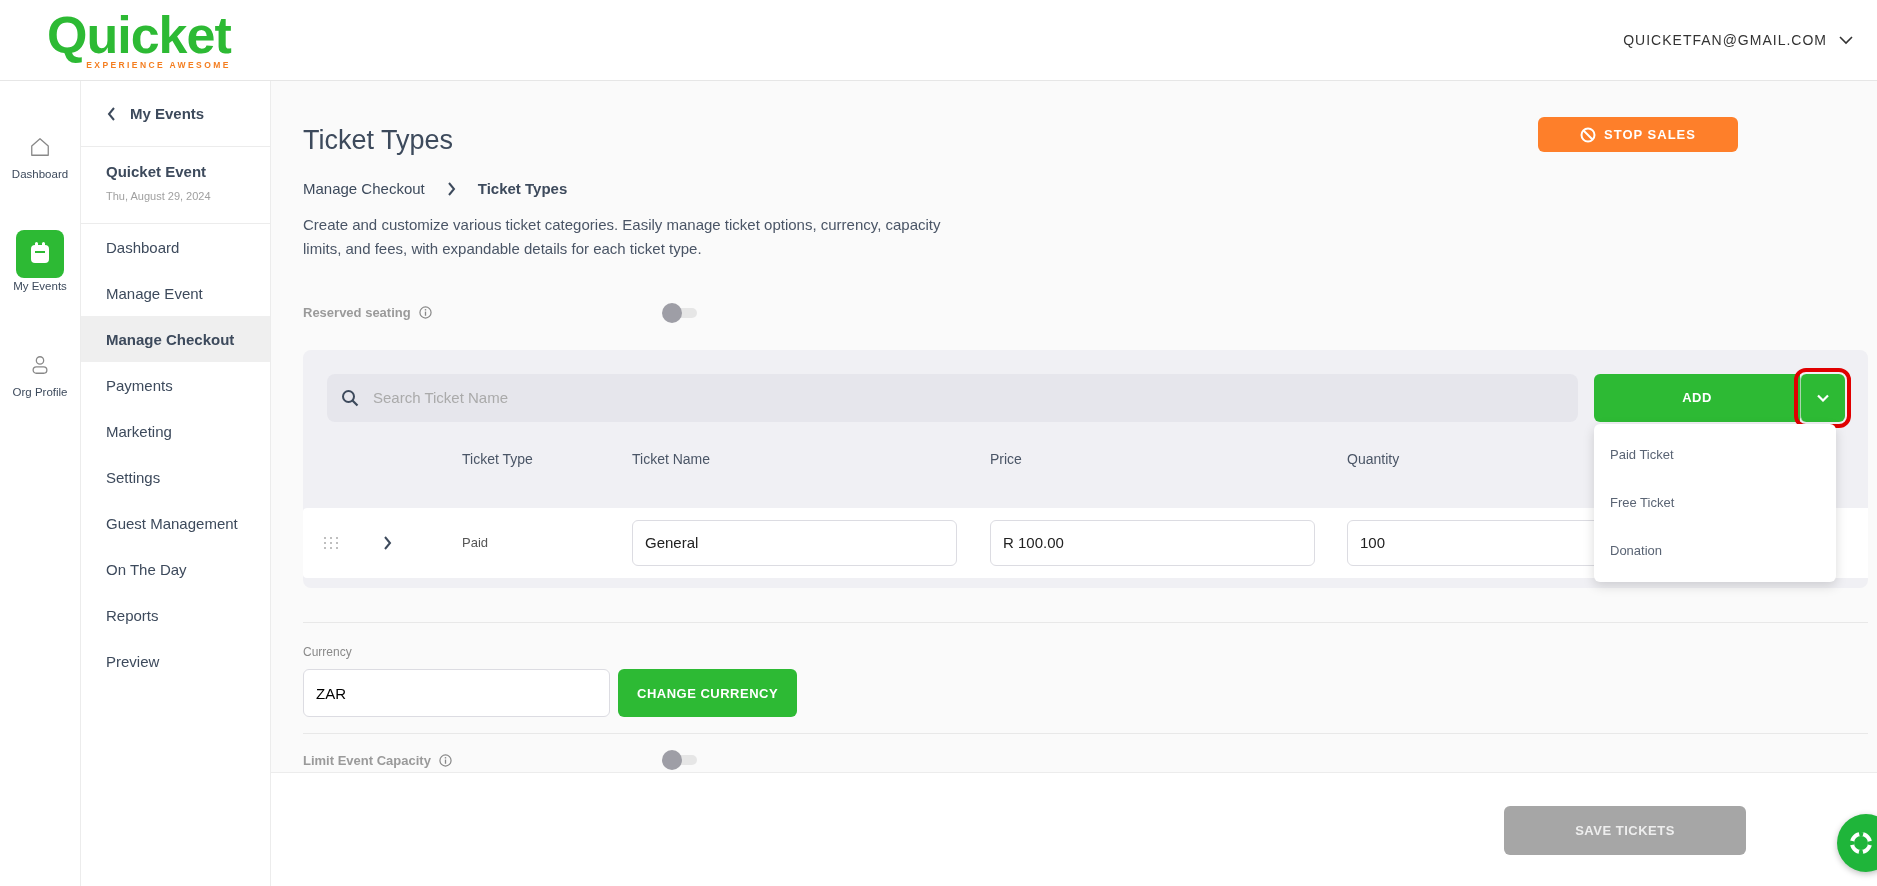  I want to click on breadcrumb-item: Manage Checkout, so click(364, 188).